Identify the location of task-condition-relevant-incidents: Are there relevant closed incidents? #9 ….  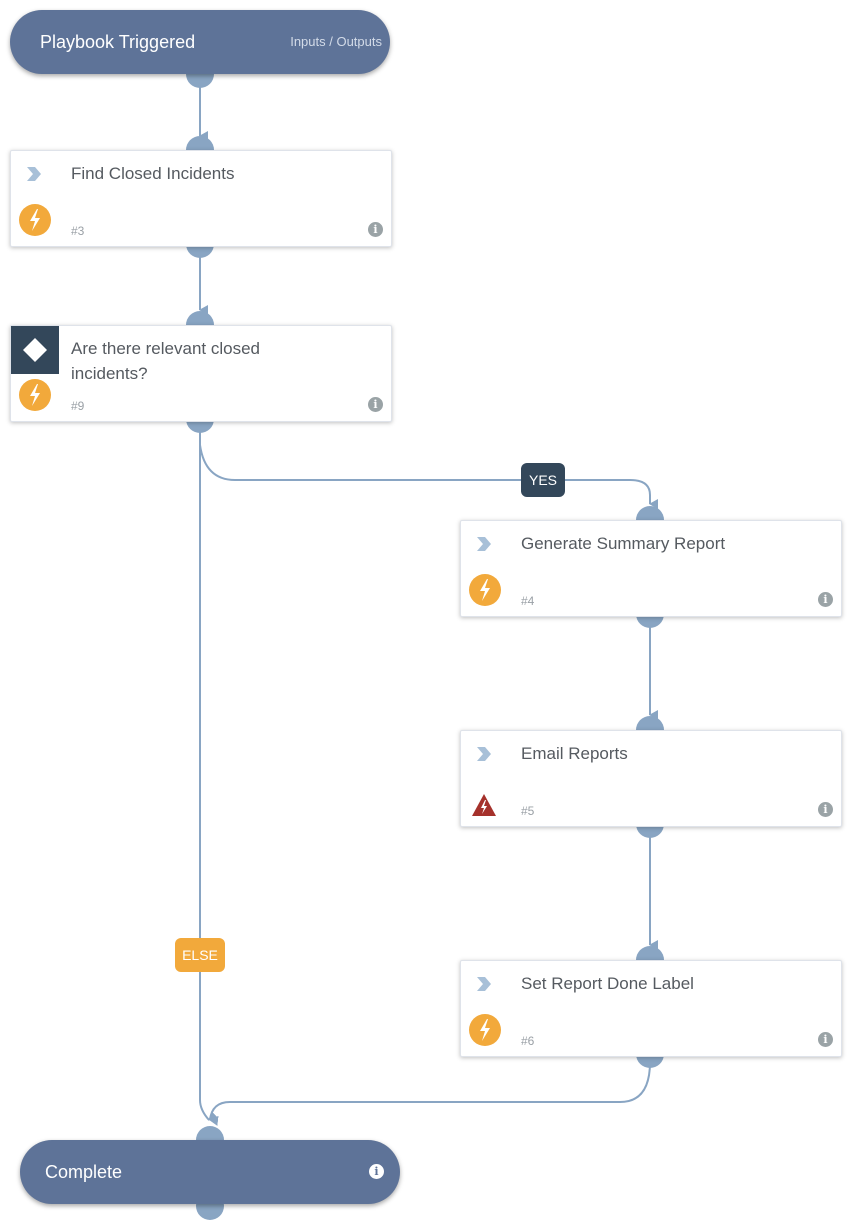
(201, 373).